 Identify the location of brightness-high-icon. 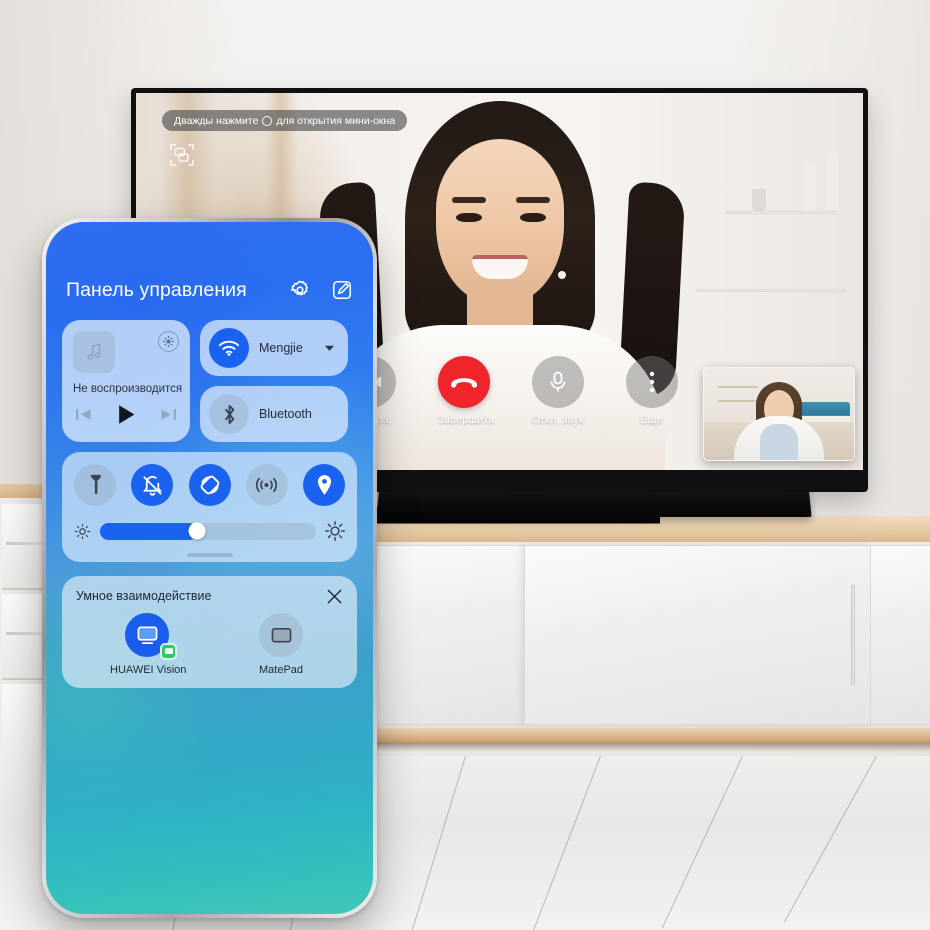
(335, 531).